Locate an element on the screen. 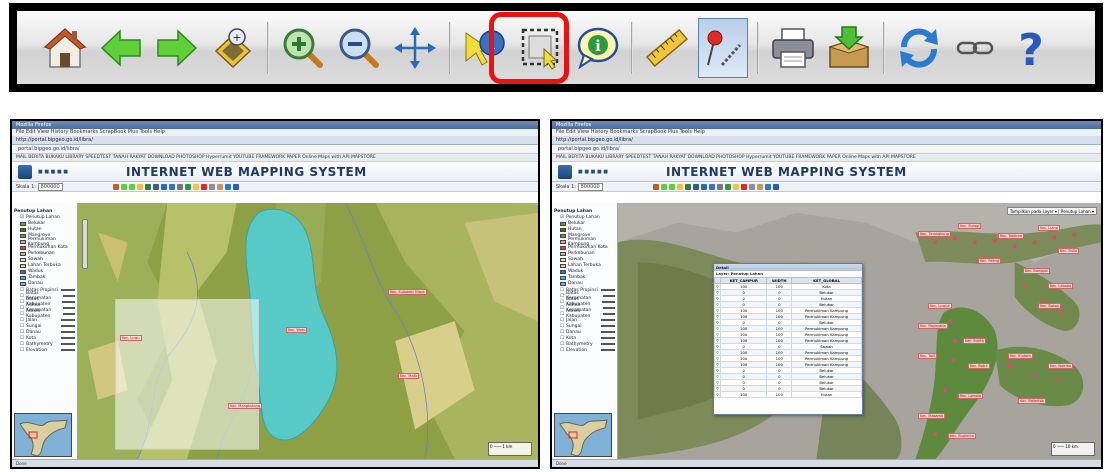 The height and width of the screenshot is (472, 1112). info-button: i is located at coordinates (597, 48).